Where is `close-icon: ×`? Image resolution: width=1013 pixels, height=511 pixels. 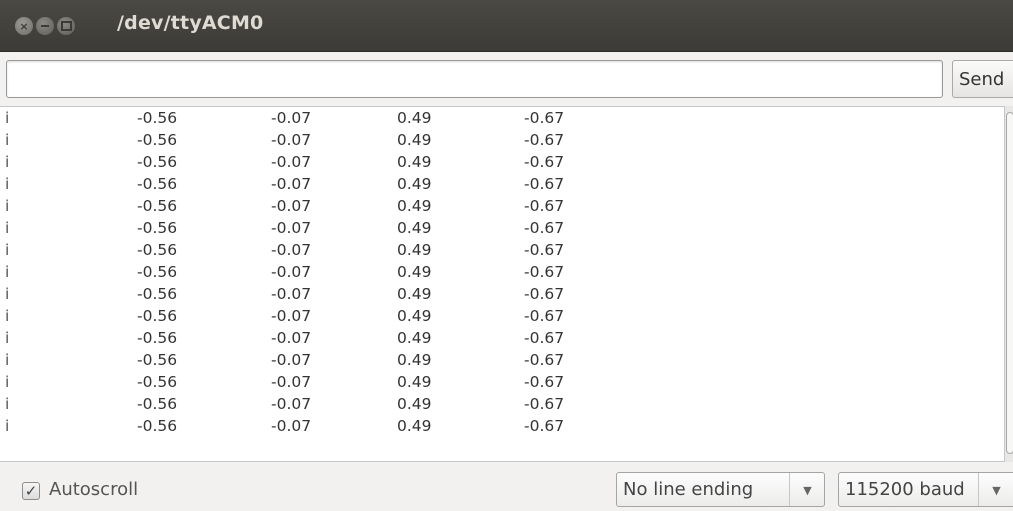 close-icon: × is located at coordinates (24, 26).